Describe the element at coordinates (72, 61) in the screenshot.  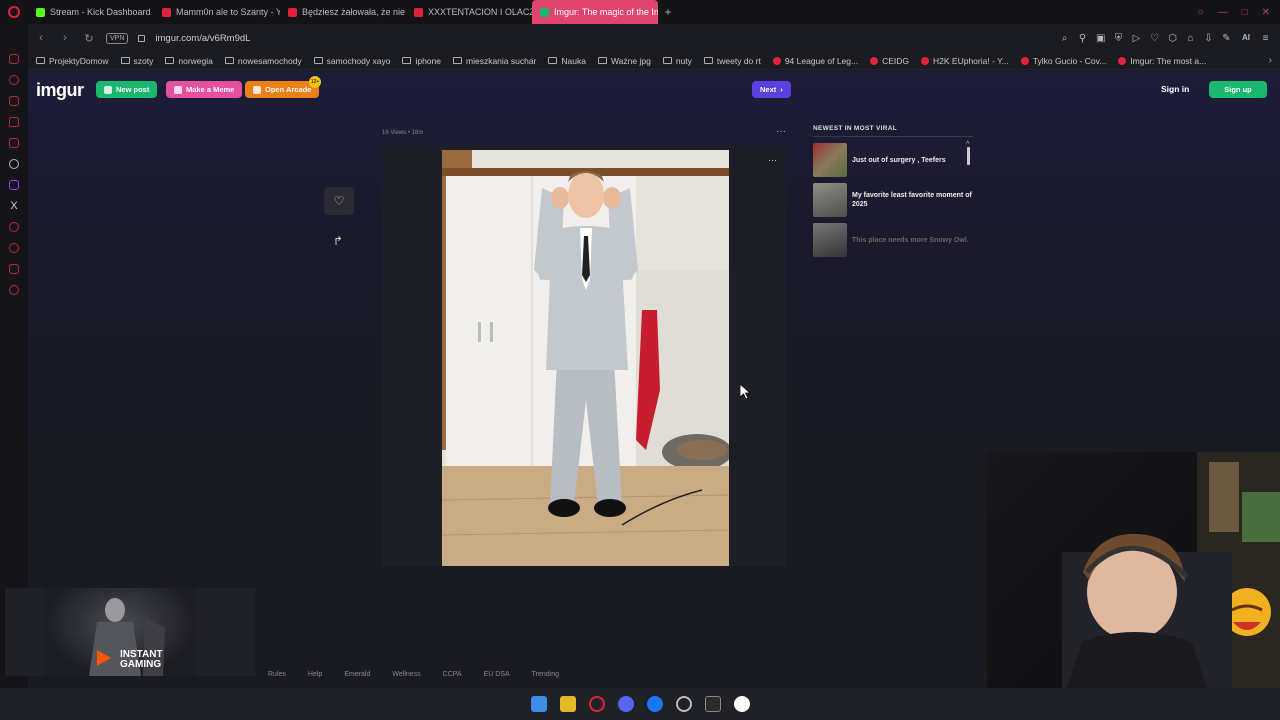
I see `bookmark-item: ProjektyDomow` at that location.